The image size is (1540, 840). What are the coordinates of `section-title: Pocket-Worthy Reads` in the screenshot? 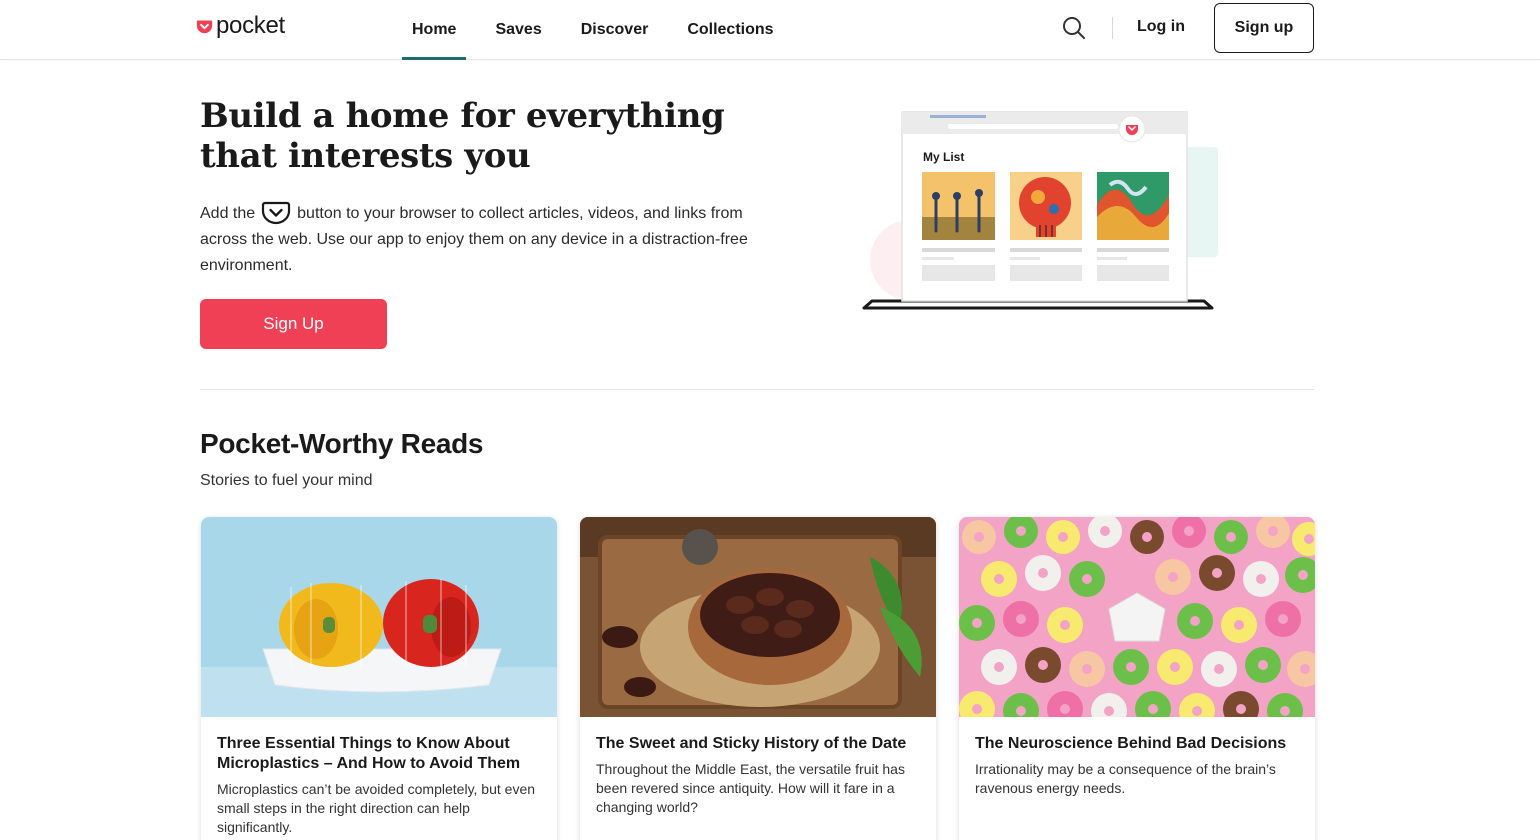 It's located at (342, 443).